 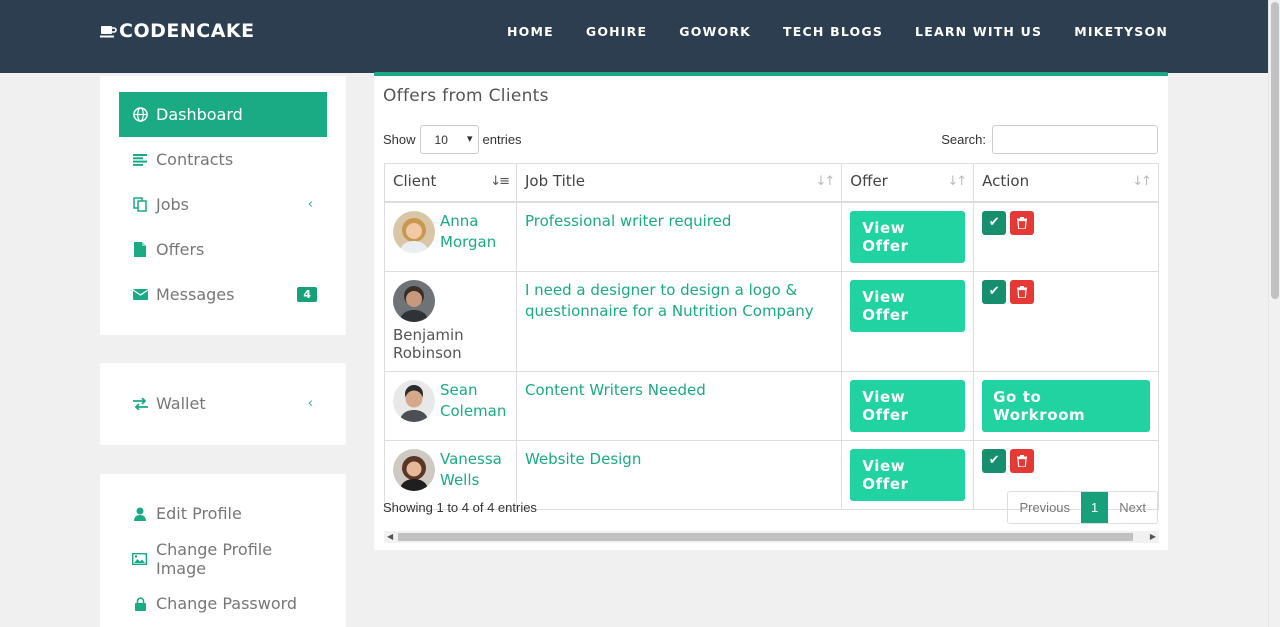 I want to click on brand-logo: CODENCAKE, so click(x=177, y=31).